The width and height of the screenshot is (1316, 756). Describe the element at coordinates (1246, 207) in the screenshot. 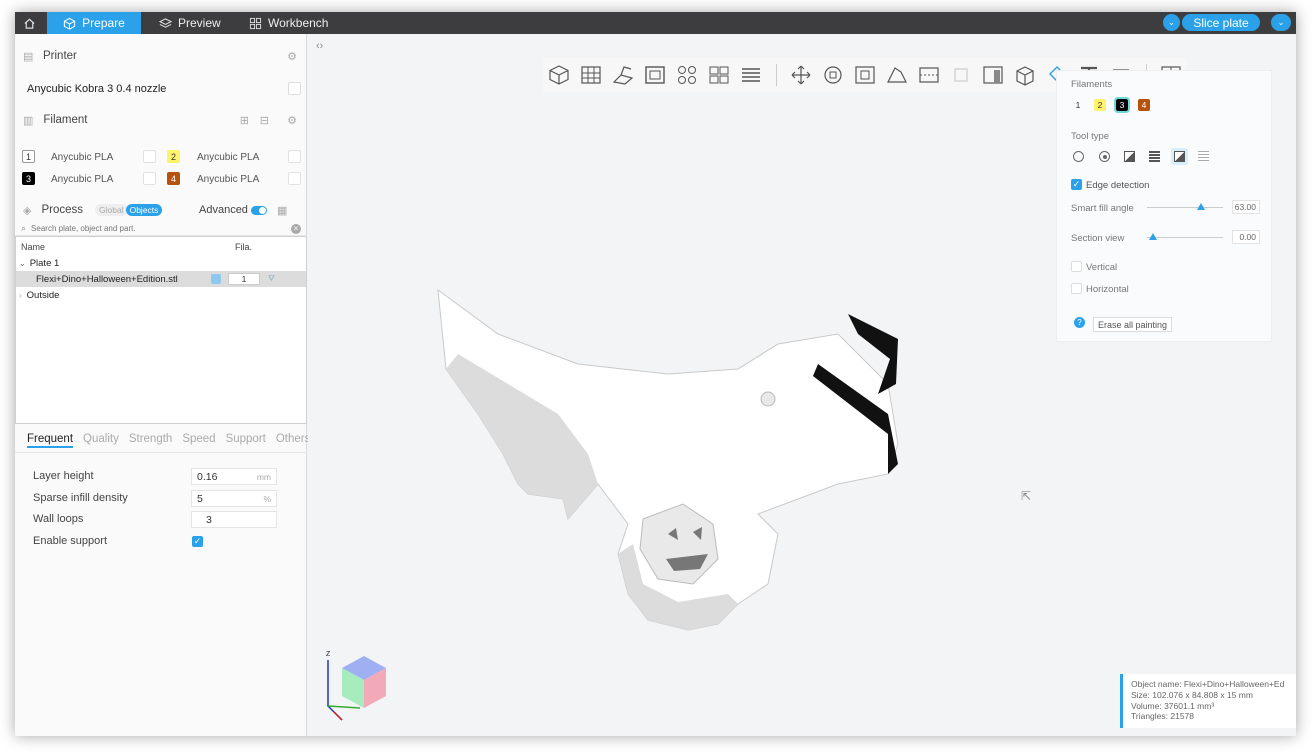

I see `smart-fill-value: 63.00` at that location.